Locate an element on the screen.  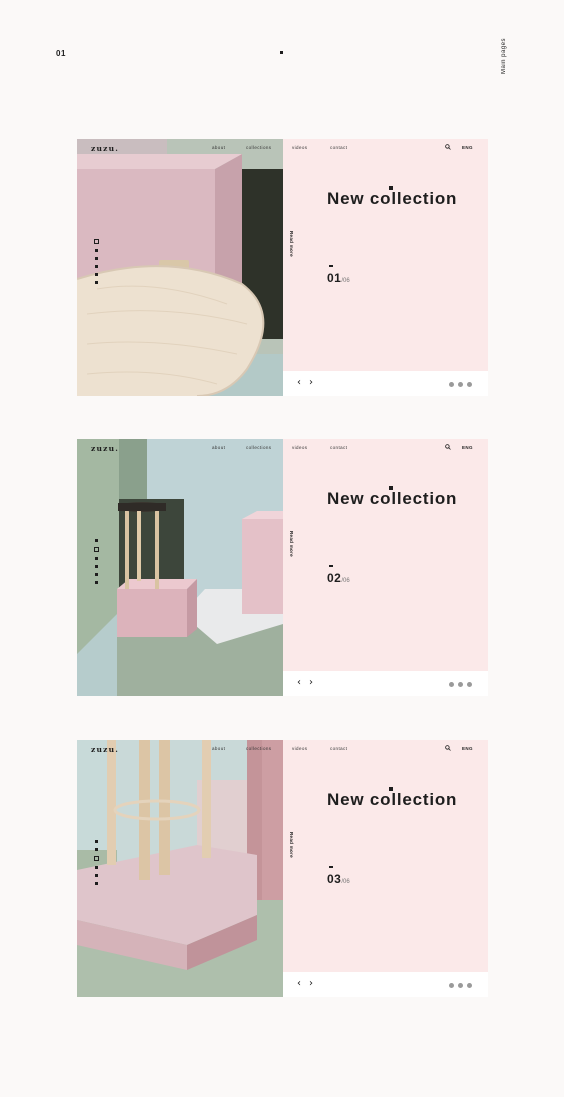
control-strip-1: ‹ › is located at coordinates (385, 383).